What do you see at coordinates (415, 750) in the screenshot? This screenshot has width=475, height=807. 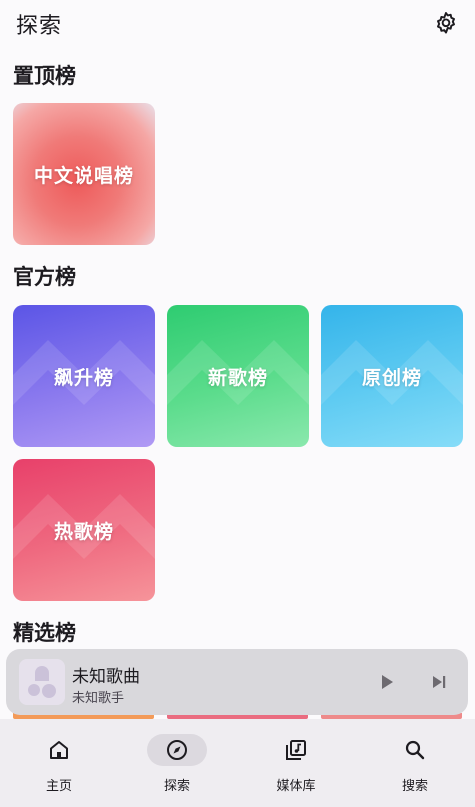 I see `search-icon` at bounding box center [415, 750].